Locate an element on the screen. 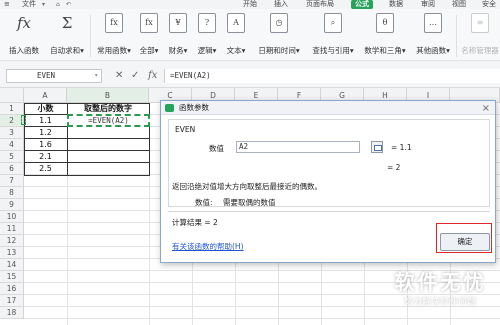 The image size is (500, 325). logic-button: ? 逻辑▾ is located at coordinates (207, 36).